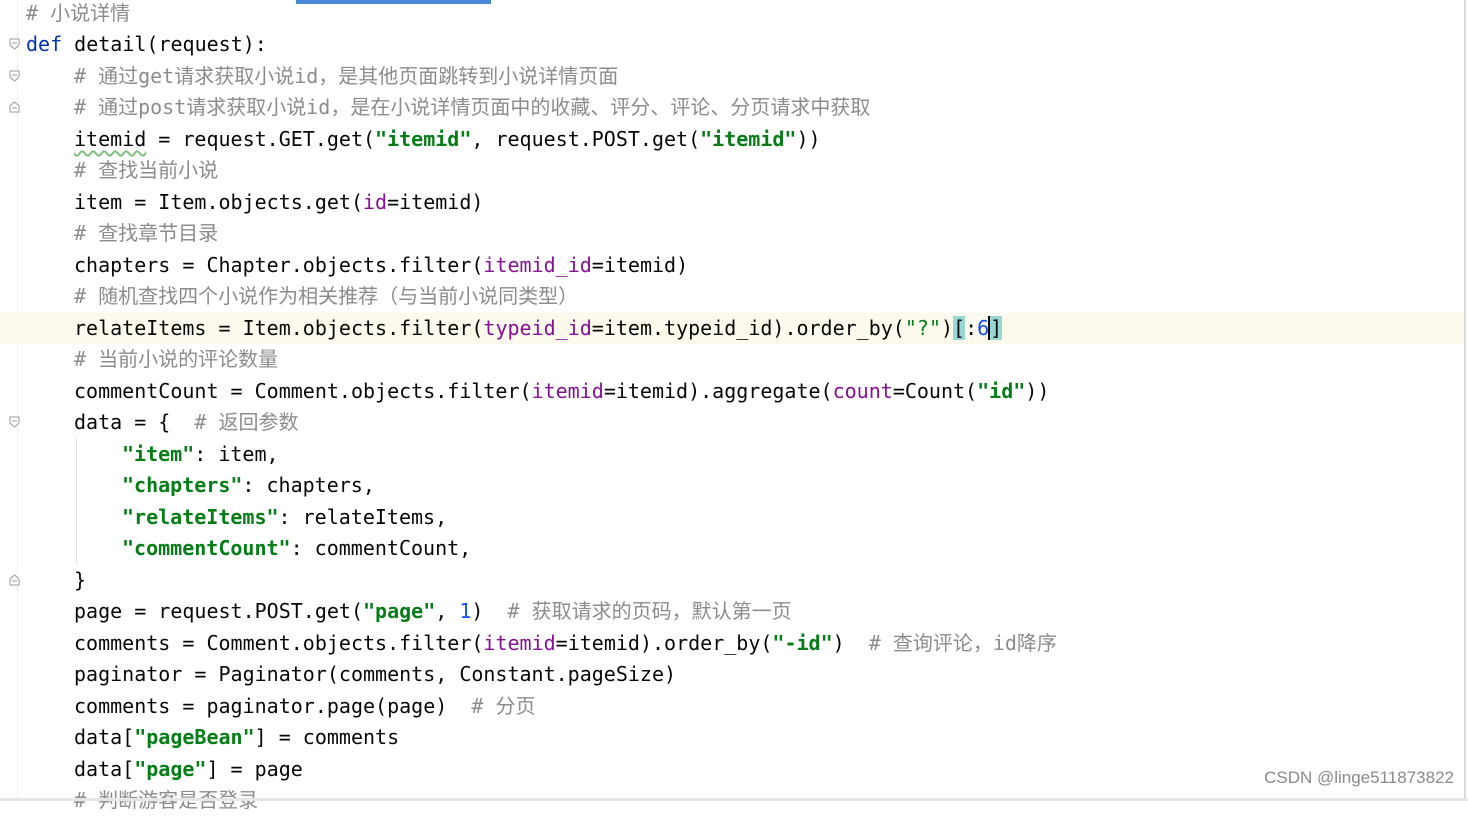 The height and width of the screenshot is (816, 1468). Describe the element at coordinates (465, 611) in the screenshot. I see `code-token: 1` at that location.